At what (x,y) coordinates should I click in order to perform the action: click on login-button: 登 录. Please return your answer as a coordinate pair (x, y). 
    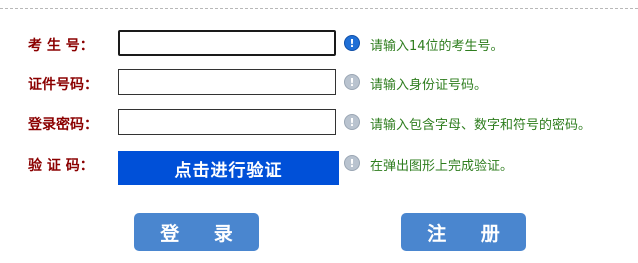
    Looking at the image, I should click on (196, 232).